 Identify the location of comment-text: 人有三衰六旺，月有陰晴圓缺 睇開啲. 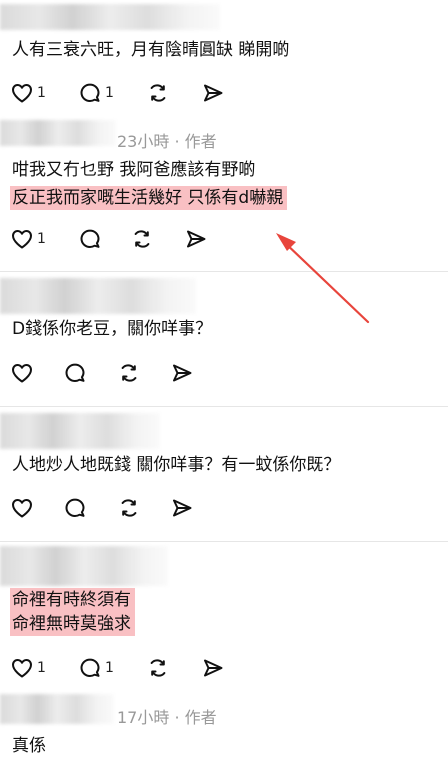
(151, 50).